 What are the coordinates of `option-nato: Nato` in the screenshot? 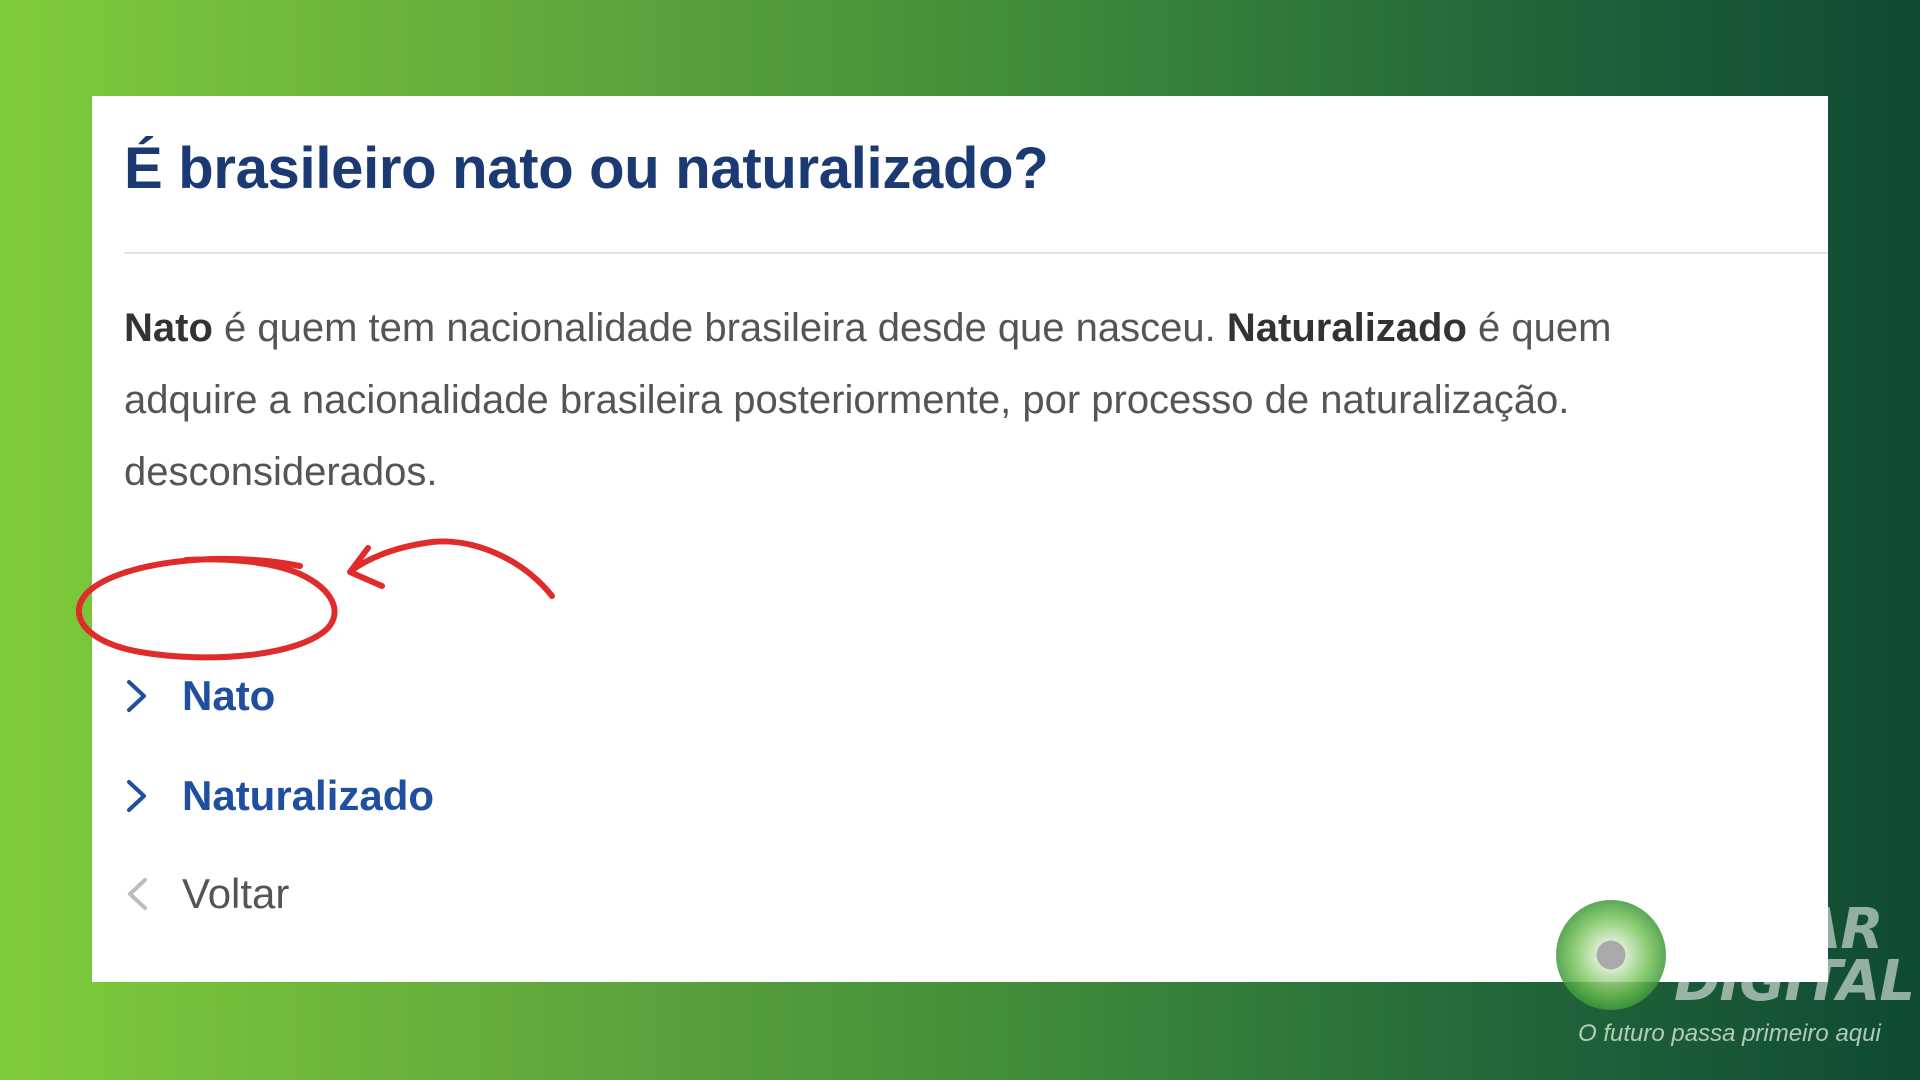 It's located at (199, 696).